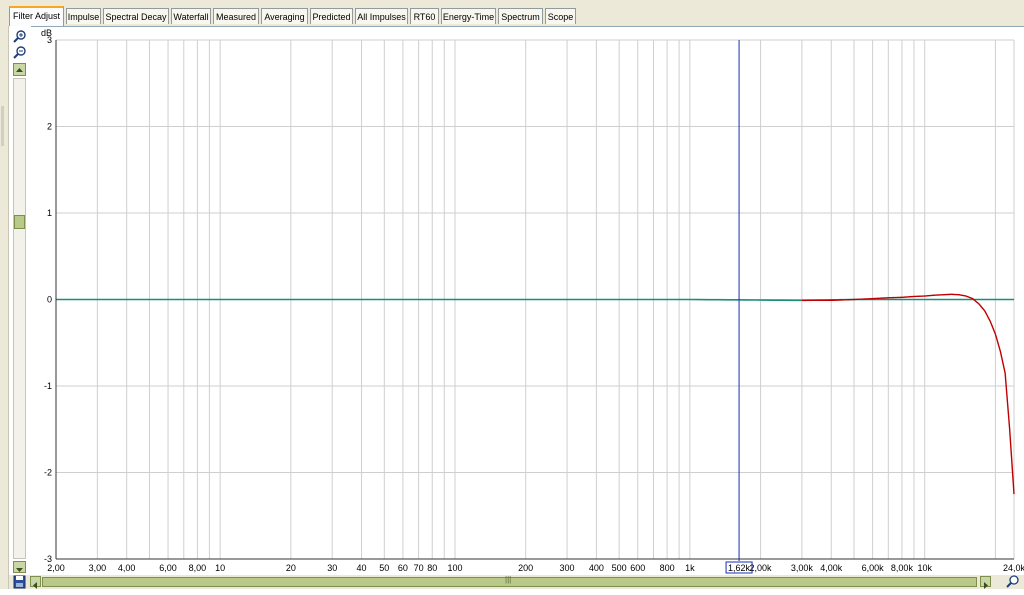 This screenshot has height=595, width=1024. What do you see at coordinates (284, 16) in the screenshot?
I see `tab-averaging: Averaging` at bounding box center [284, 16].